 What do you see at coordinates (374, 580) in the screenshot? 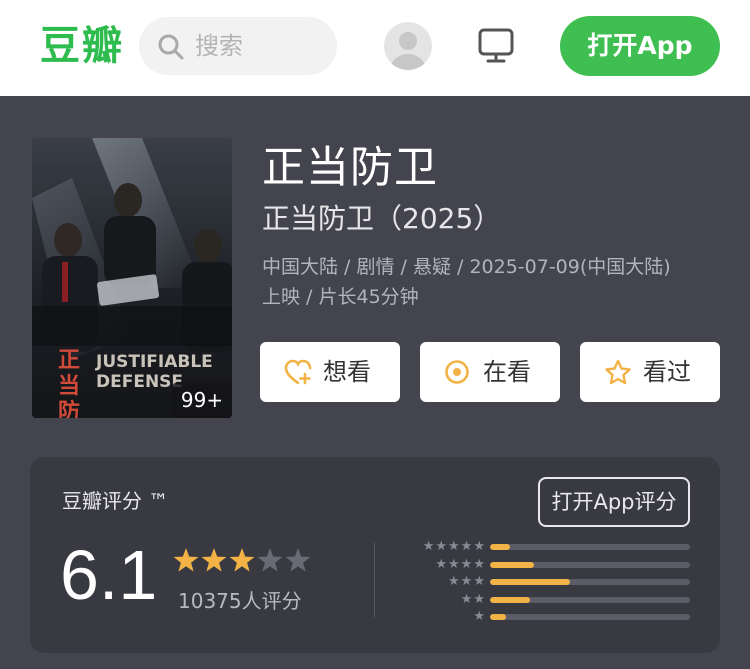
I see `rating-divider` at bounding box center [374, 580].